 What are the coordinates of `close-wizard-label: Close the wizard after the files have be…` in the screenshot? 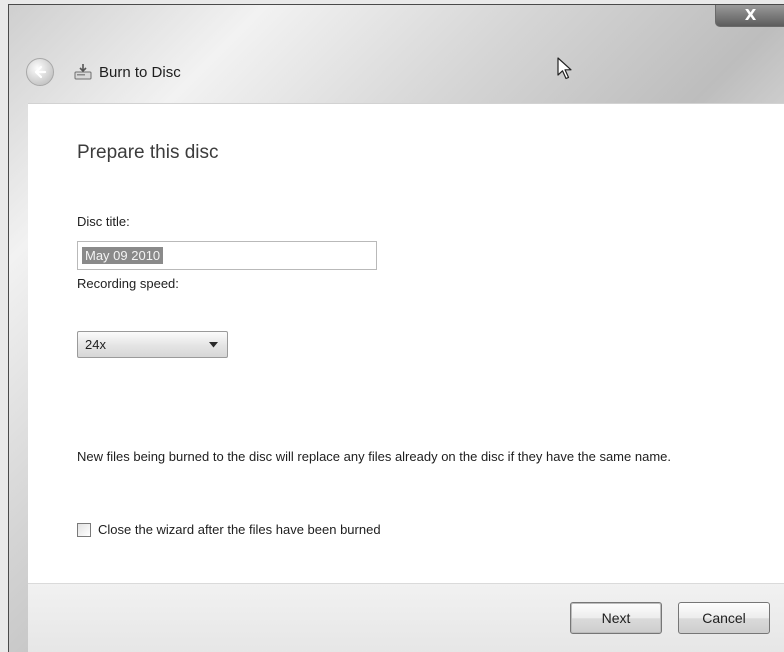 It's located at (239, 529).